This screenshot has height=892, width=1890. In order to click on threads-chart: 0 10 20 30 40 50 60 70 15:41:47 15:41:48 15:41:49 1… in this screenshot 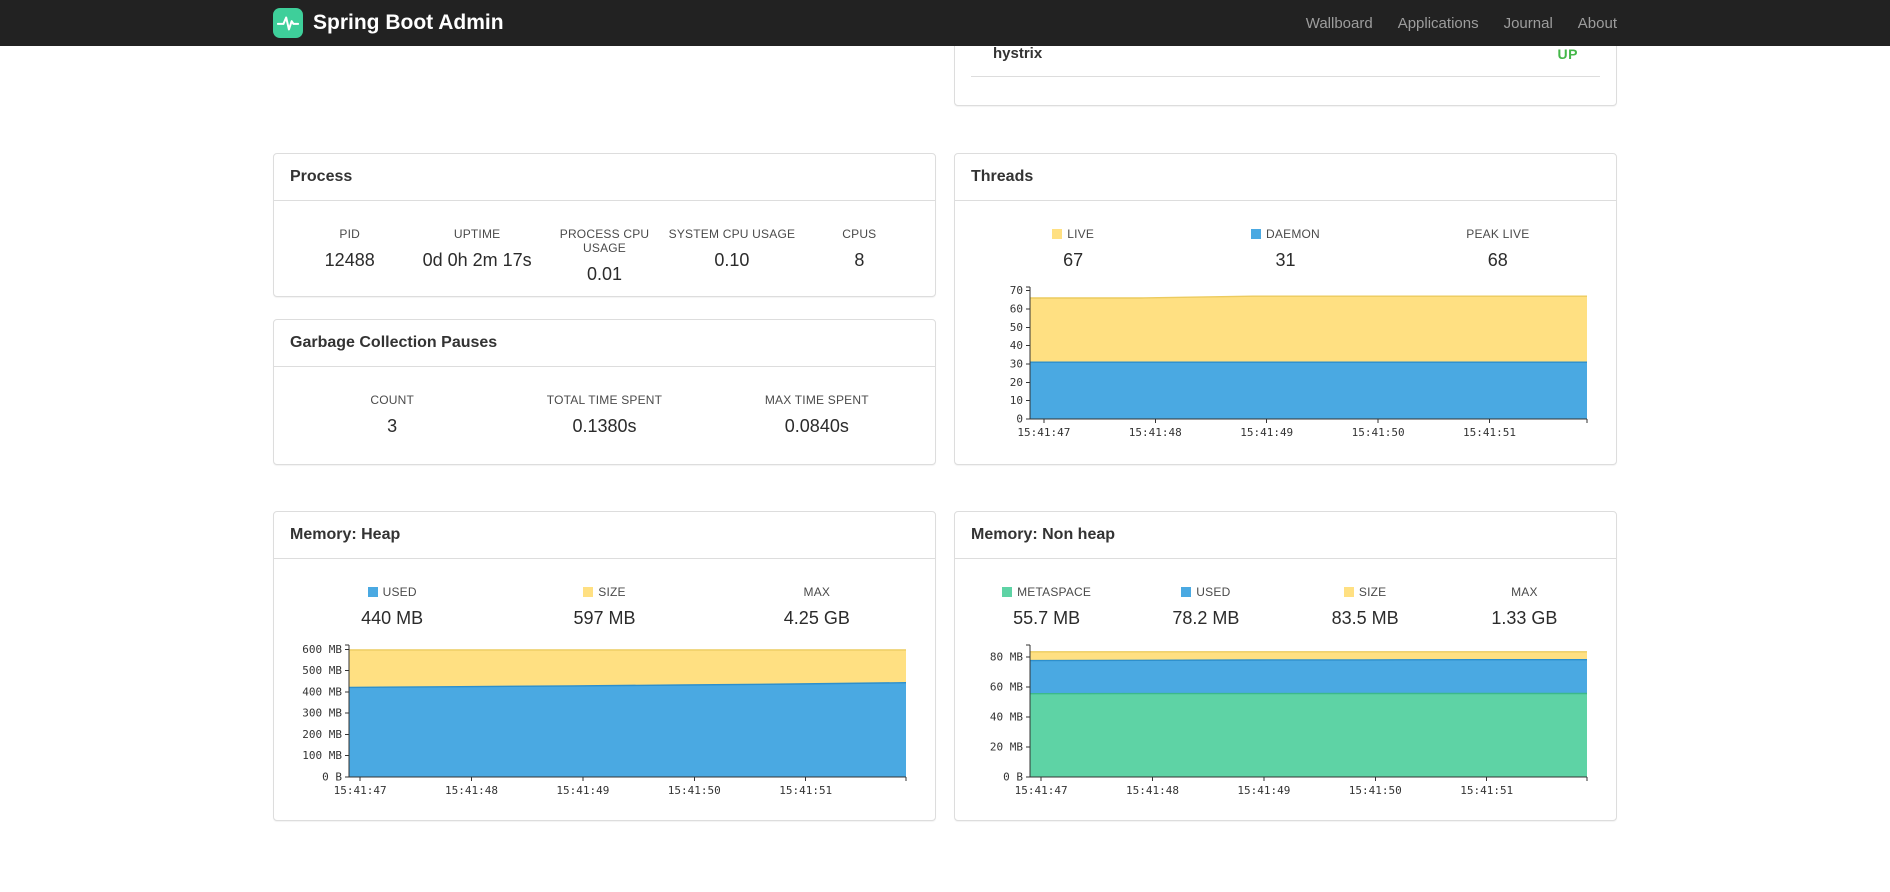, I will do `click(1285, 366)`.